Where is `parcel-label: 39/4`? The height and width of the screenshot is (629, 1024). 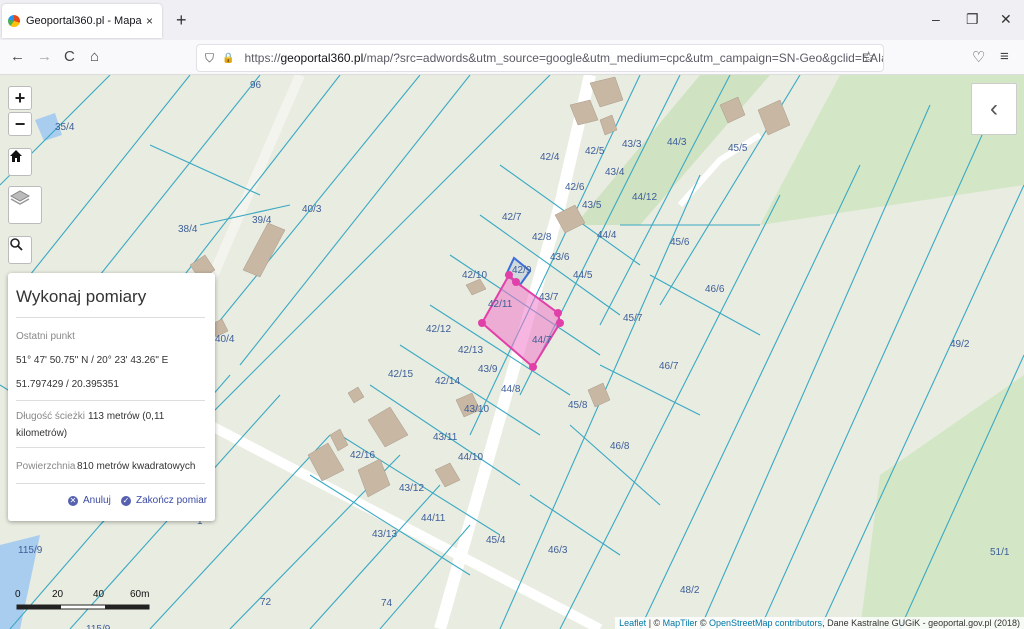
parcel-label: 39/4 is located at coordinates (262, 220).